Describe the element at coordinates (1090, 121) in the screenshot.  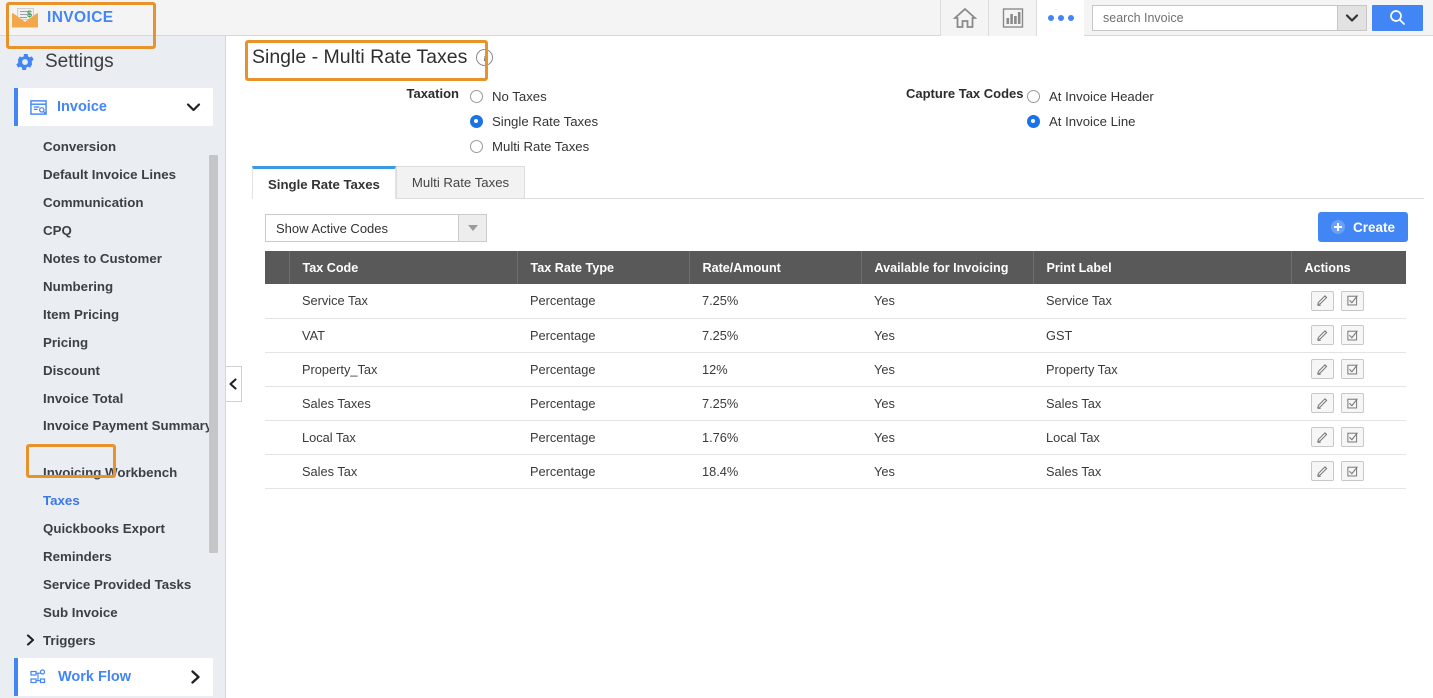
I see `radio-at-invoice-line: At Invoice Line` at that location.